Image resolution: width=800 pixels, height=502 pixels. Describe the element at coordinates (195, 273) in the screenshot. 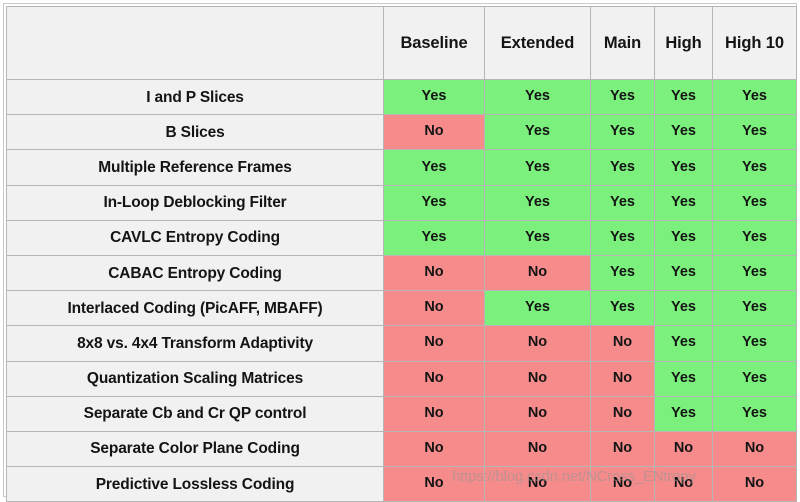

I see `feature-label: CABAC Entropy Coding` at that location.